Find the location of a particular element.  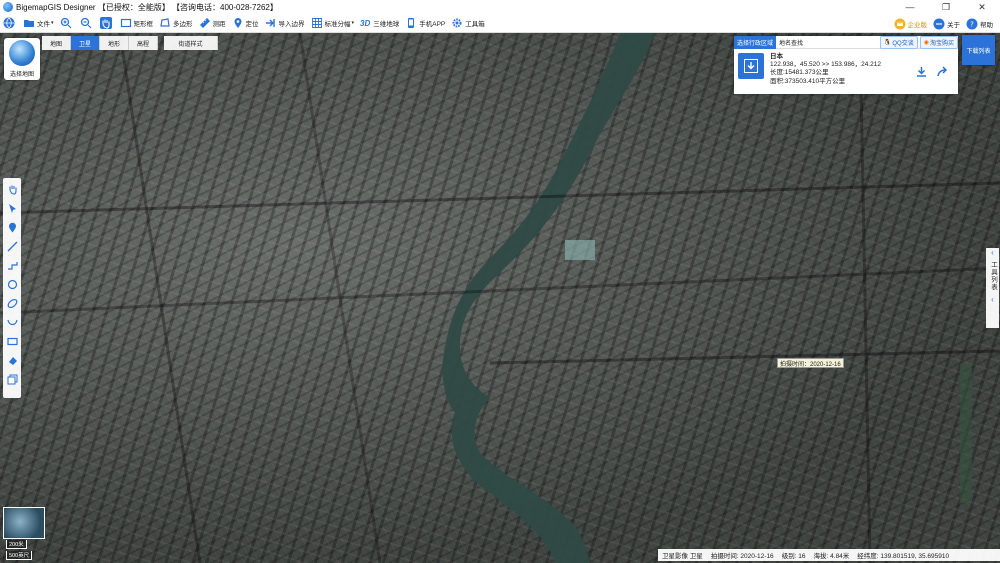

layers-tool is located at coordinates (12, 379).